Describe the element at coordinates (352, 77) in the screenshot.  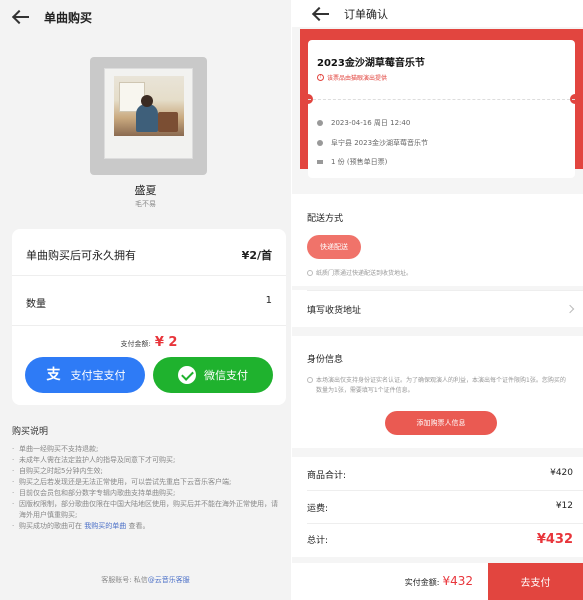
I see `provider-warning: ! 该票品由猫眼演出提供` at that location.